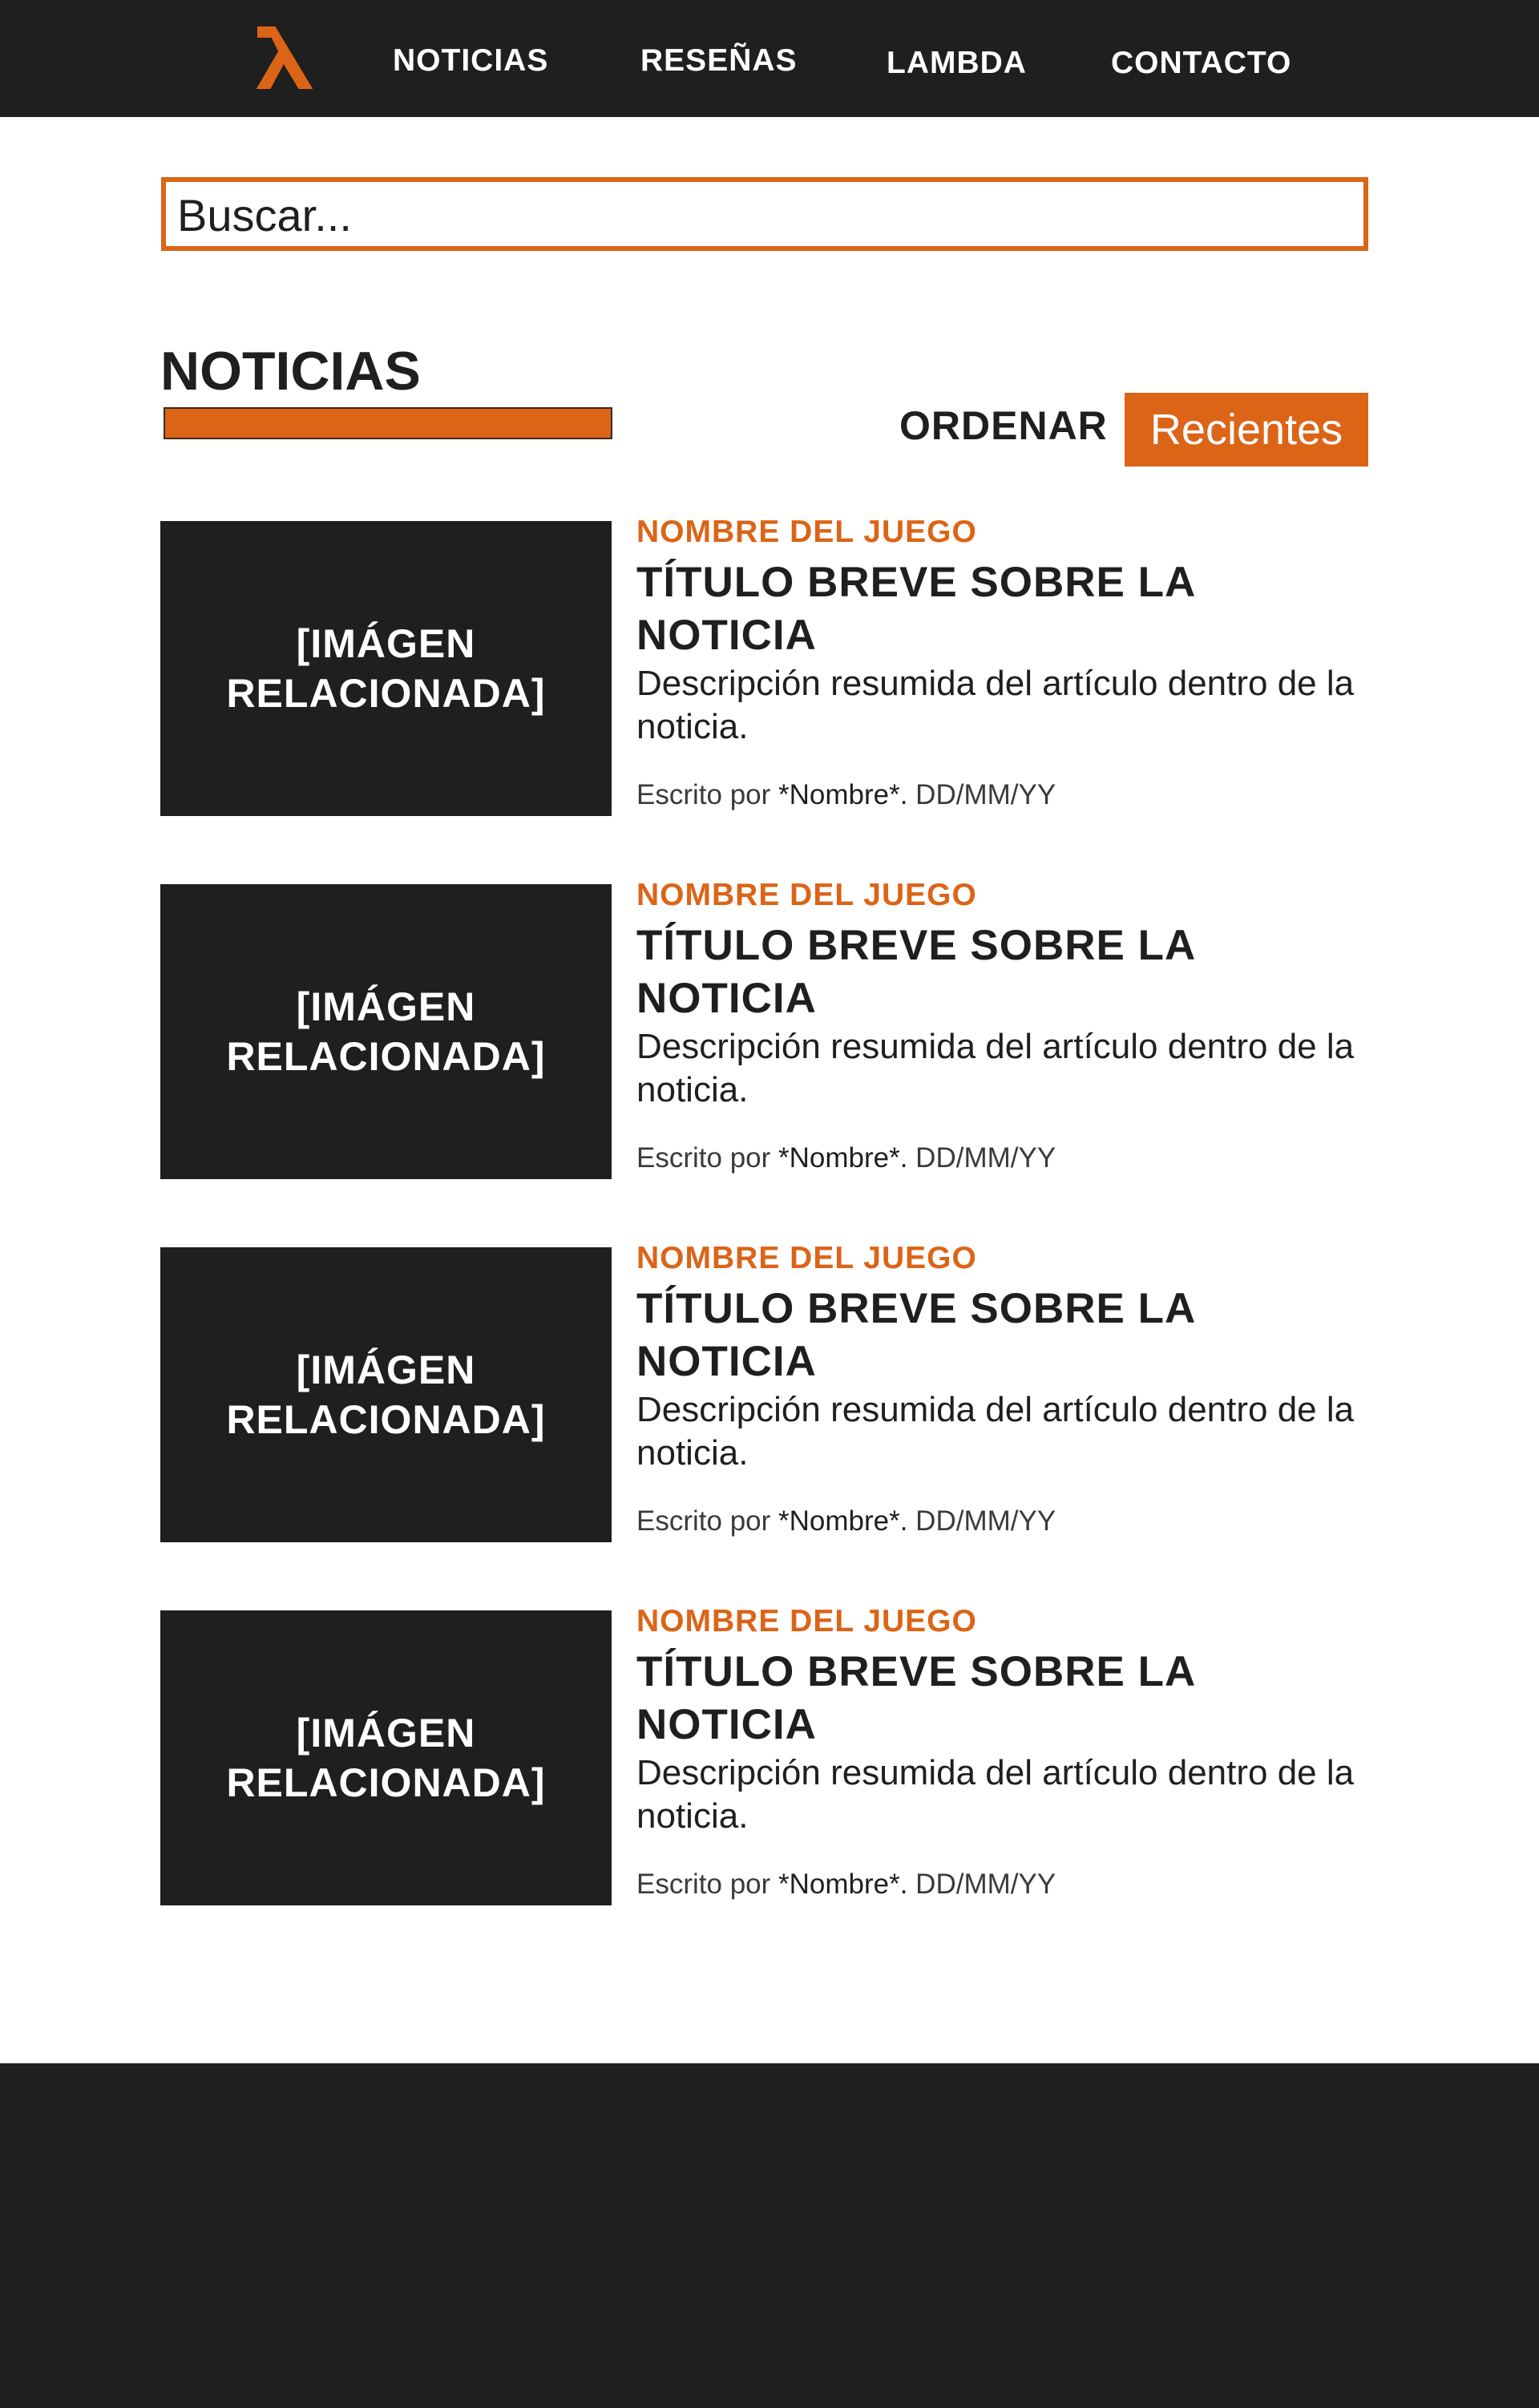  I want to click on top-nav-bar: NOTICIAS RESEÑAS LAMBDA CONTACTO, so click(769, 58).